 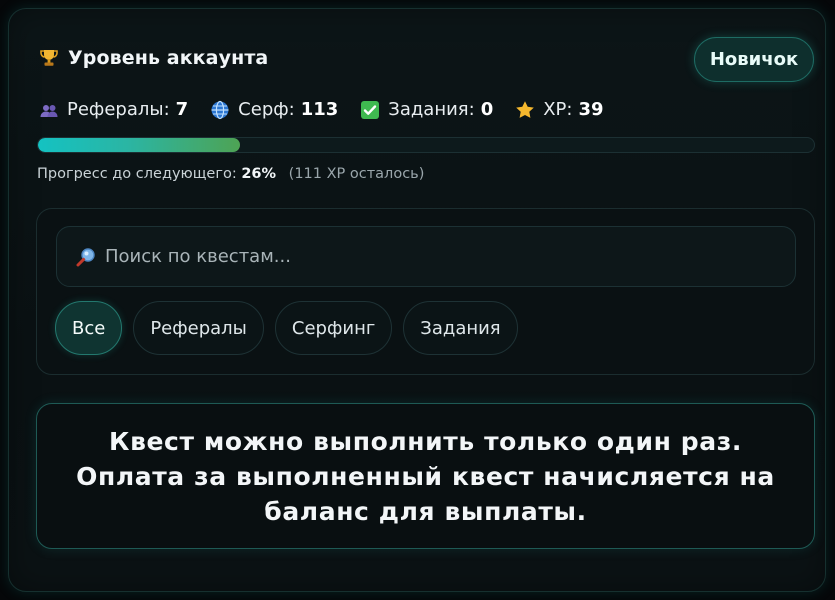 I want to click on checkbox-icon, so click(x=370, y=110).